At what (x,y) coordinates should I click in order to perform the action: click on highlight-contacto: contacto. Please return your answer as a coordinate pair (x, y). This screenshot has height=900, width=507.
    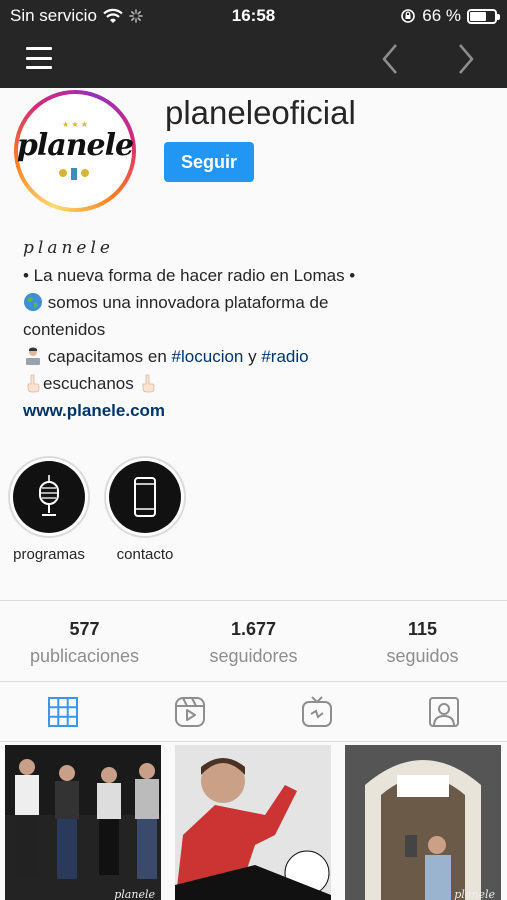
    Looking at the image, I should click on (145, 509).